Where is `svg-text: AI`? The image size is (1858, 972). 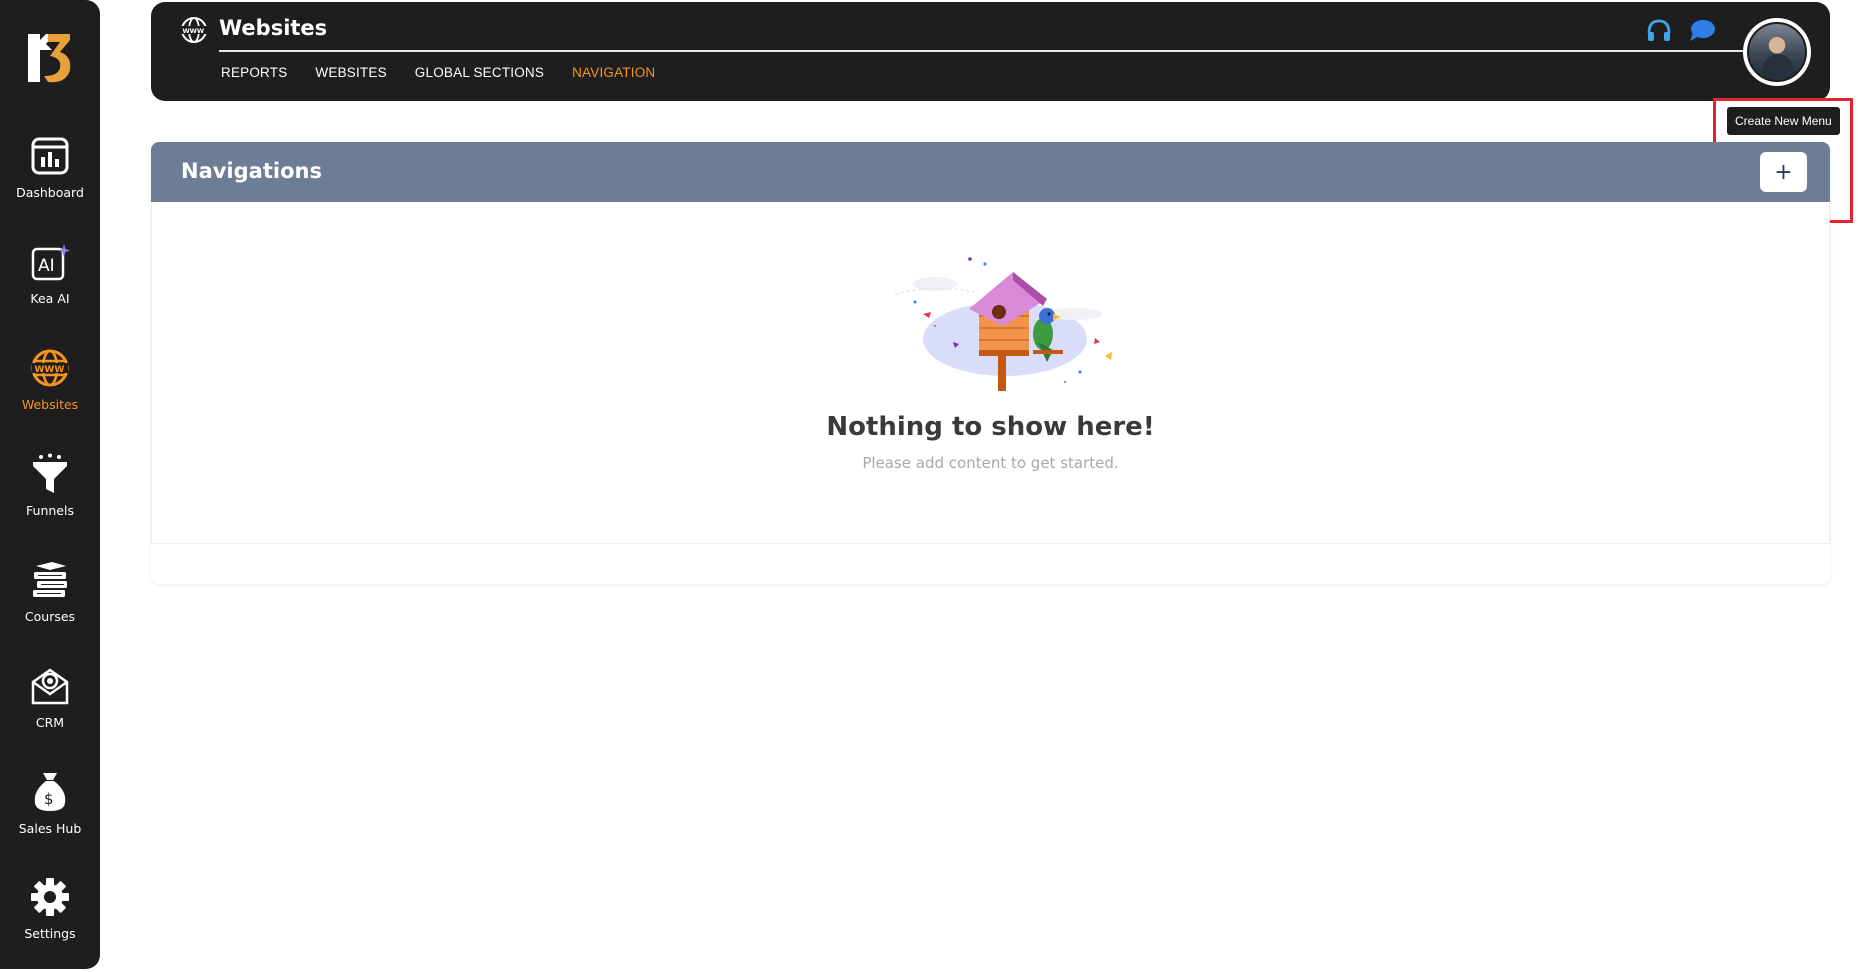 svg-text: AI is located at coordinates (46, 266).